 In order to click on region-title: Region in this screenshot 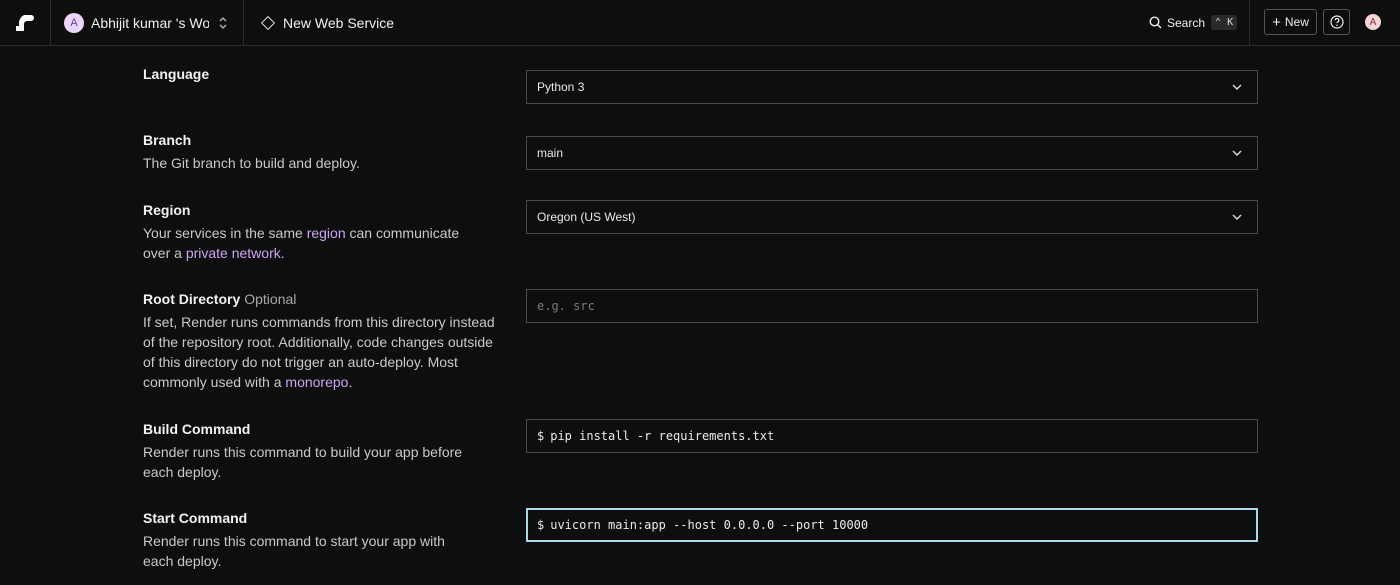, I will do `click(167, 210)`.